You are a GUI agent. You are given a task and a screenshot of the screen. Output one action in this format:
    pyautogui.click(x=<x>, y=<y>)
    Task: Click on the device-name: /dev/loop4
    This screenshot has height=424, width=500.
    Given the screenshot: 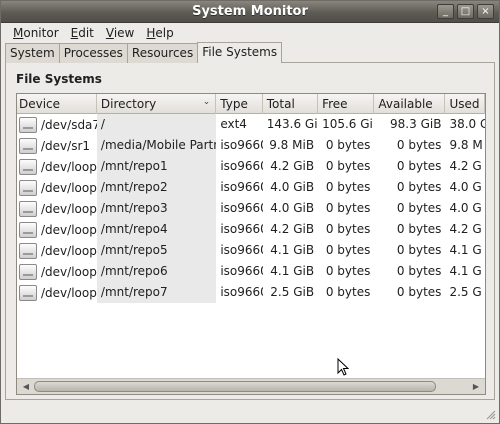 What is the action you would take?
    pyautogui.click(x=69, y=250)
    